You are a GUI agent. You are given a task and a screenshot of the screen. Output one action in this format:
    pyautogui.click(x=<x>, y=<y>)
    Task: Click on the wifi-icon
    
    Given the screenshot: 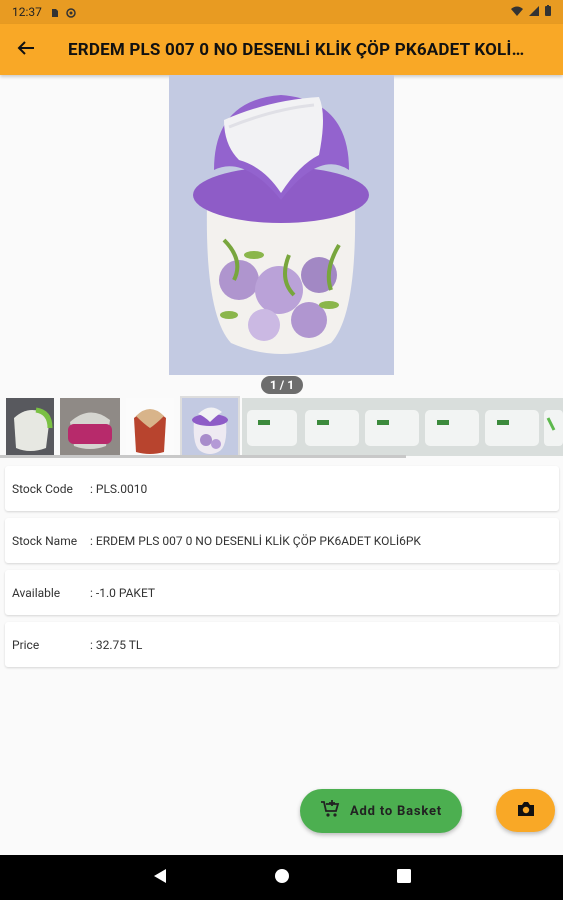 What is the action you would take?
    pyautogui.click(x=517, y=12)
    